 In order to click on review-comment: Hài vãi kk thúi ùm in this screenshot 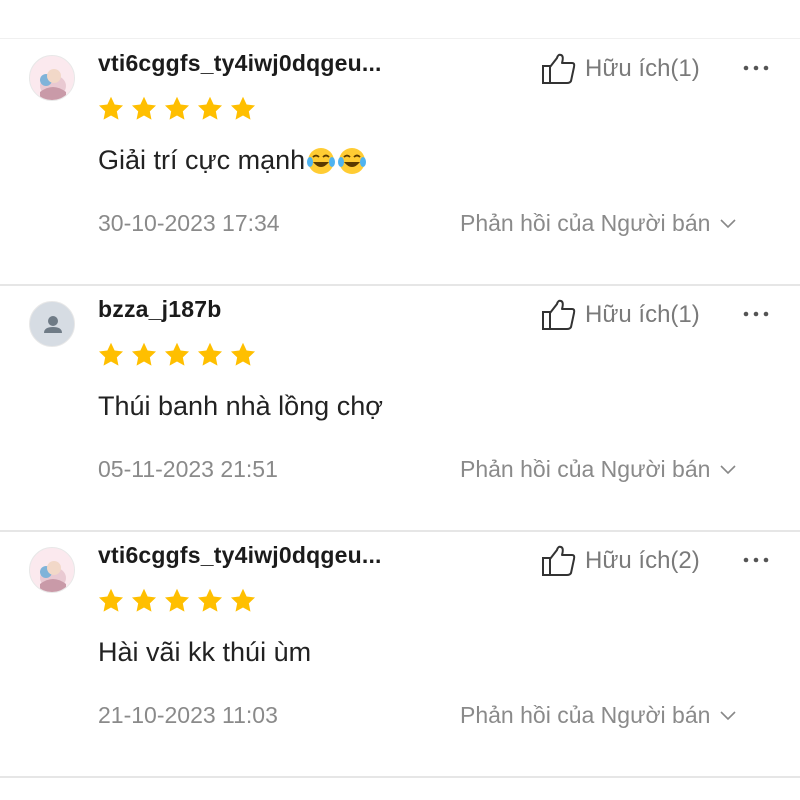, I will do `click(204, 652)`.